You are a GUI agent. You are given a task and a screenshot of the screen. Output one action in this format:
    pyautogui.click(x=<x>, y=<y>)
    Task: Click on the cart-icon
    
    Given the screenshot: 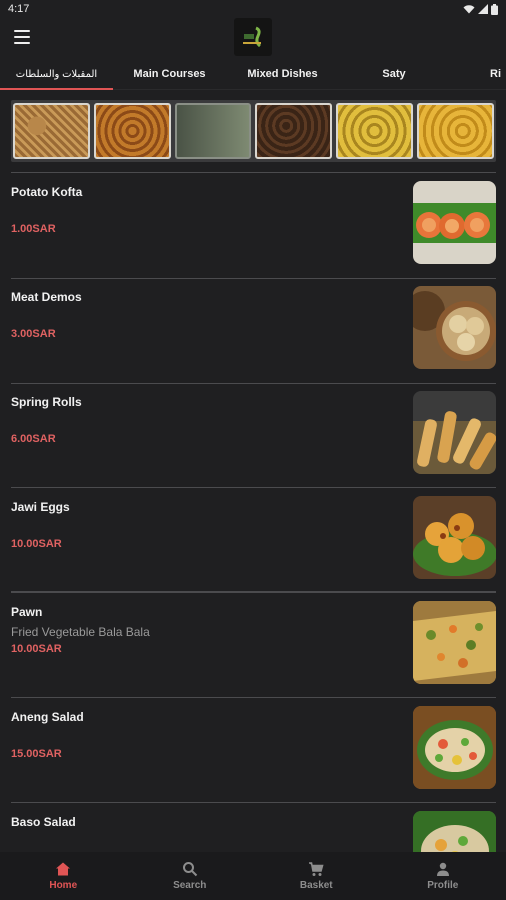 What is the action you would take?
    pyautogui.click(x=316, y=869)
    